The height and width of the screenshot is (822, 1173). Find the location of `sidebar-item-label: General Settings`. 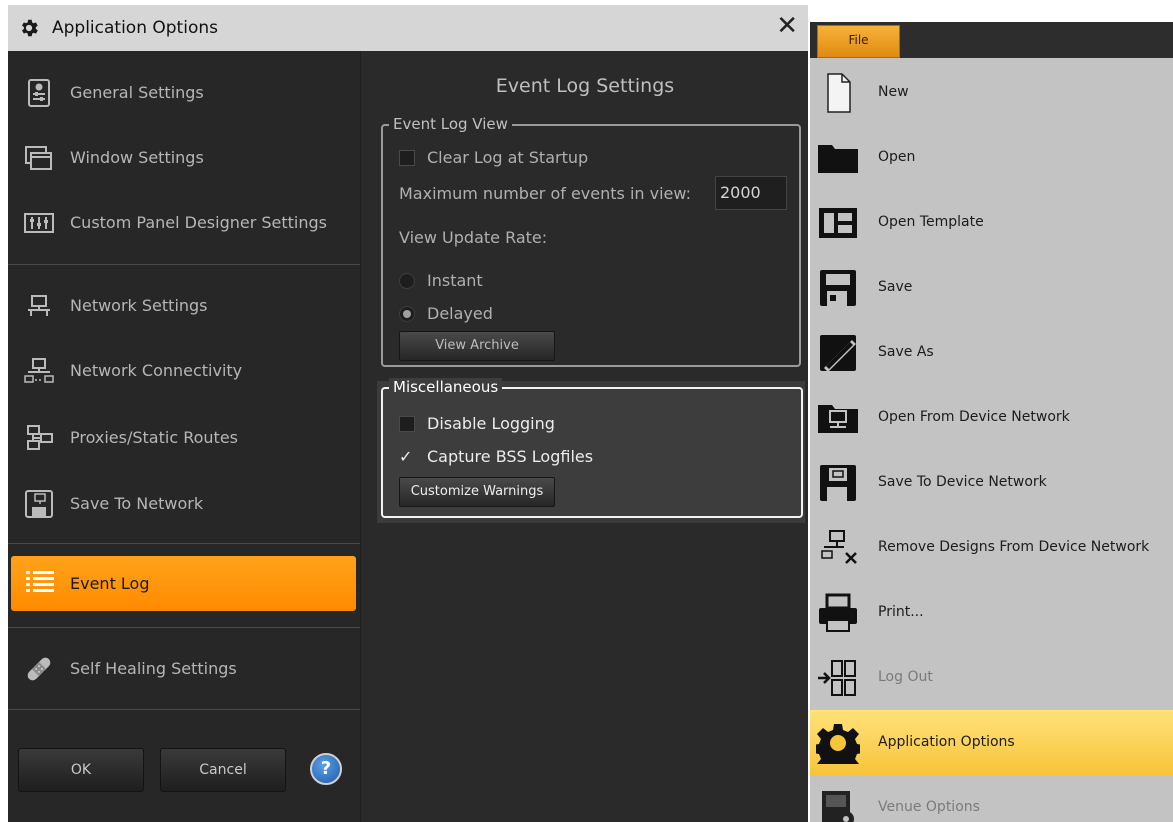

sidebar-item-label: General Settings is located at coordinates (137, 92).